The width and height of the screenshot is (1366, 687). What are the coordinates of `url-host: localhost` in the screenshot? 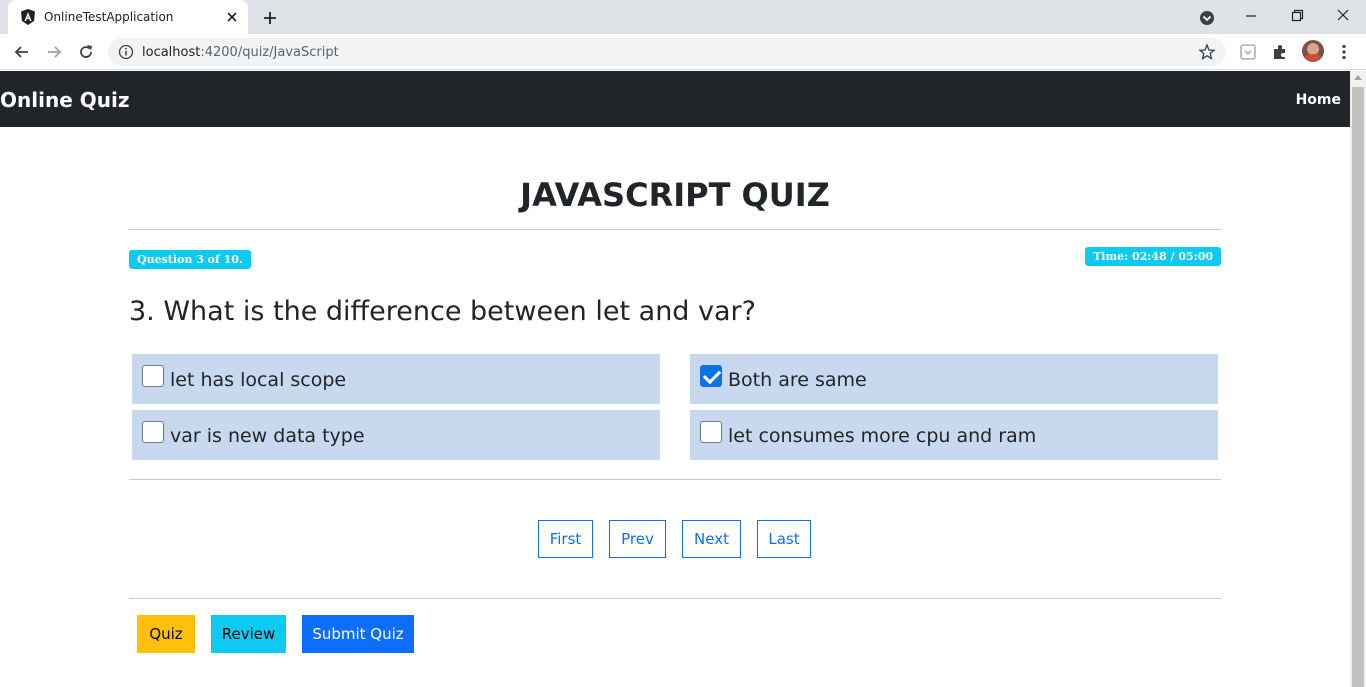 It's located at (171, 52).